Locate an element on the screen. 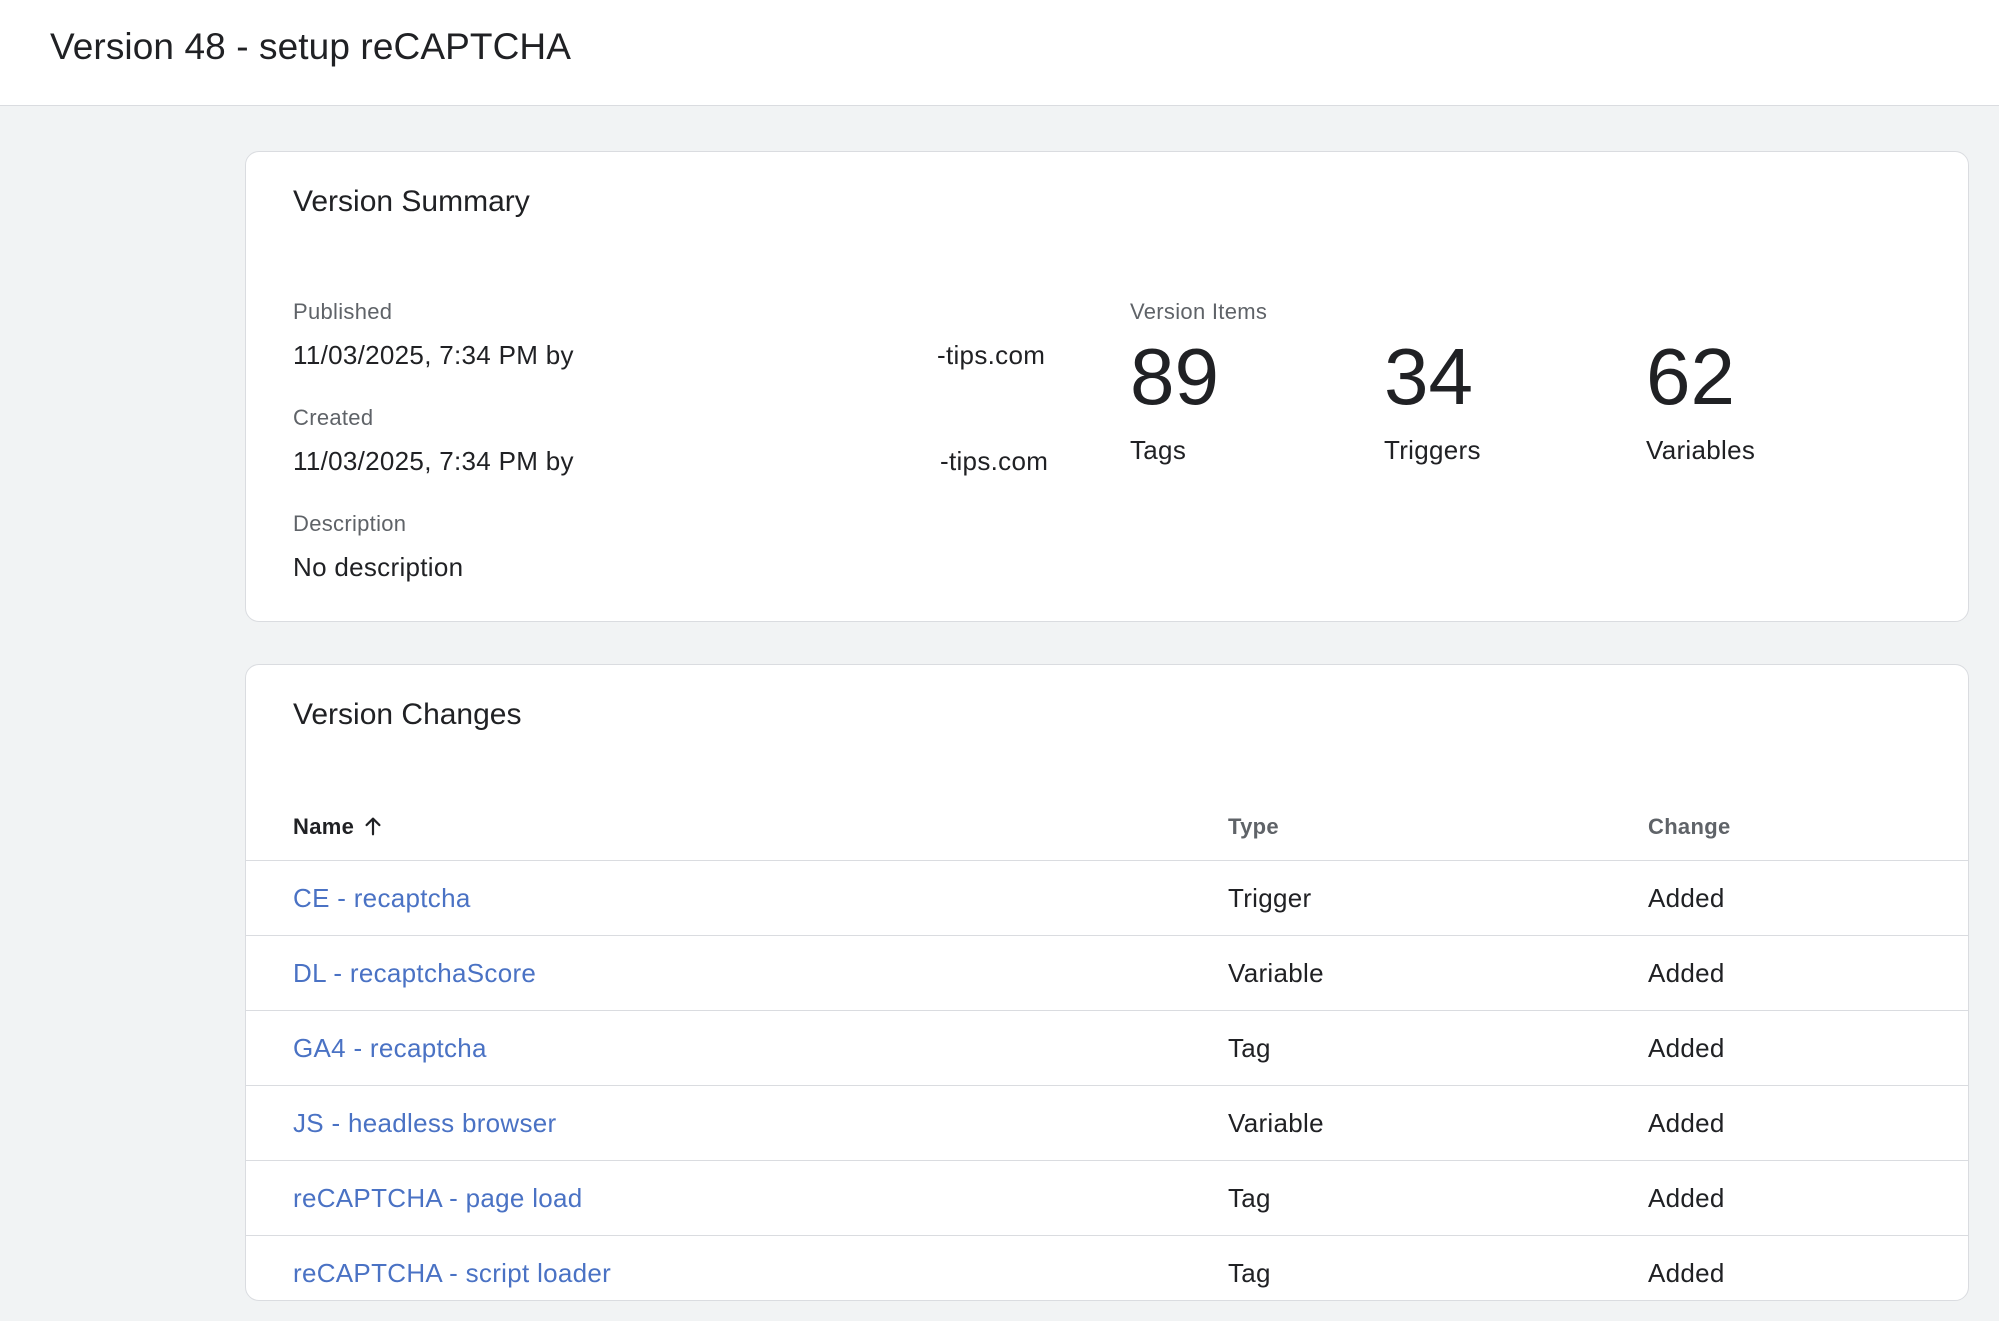 The height and width of the screenshot is (1321, 1999). table-header: Name Type Change is located at coordinates (1107, 821).